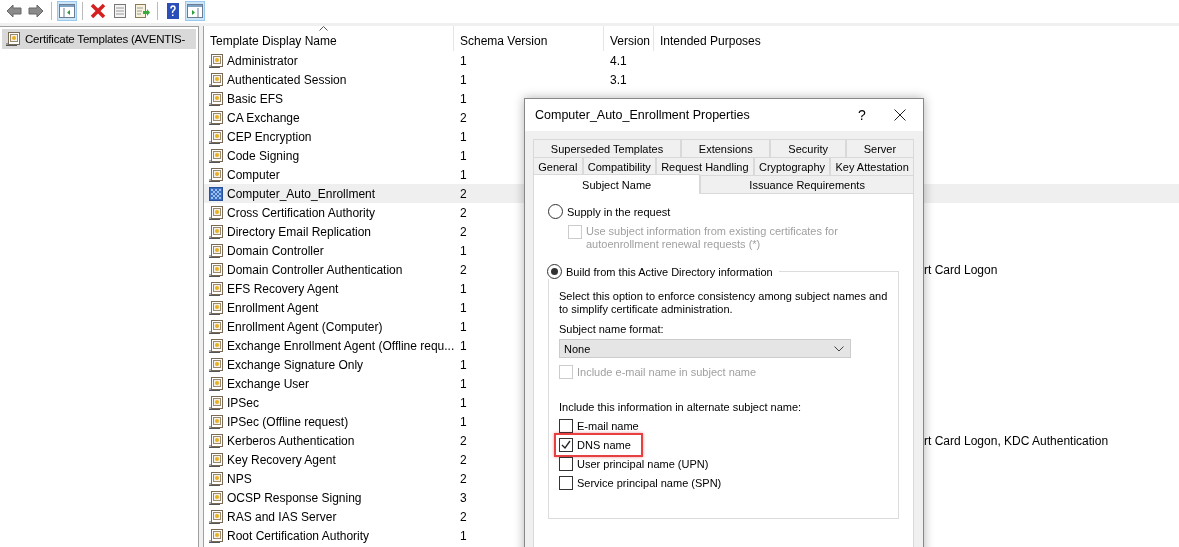 This screenshot has height=547, width=1179. What do you see at coordinates (681, 407) in the screenshot?
I see `field-label: Include this information in alternate subject name:` at bounding box center [681, 407].